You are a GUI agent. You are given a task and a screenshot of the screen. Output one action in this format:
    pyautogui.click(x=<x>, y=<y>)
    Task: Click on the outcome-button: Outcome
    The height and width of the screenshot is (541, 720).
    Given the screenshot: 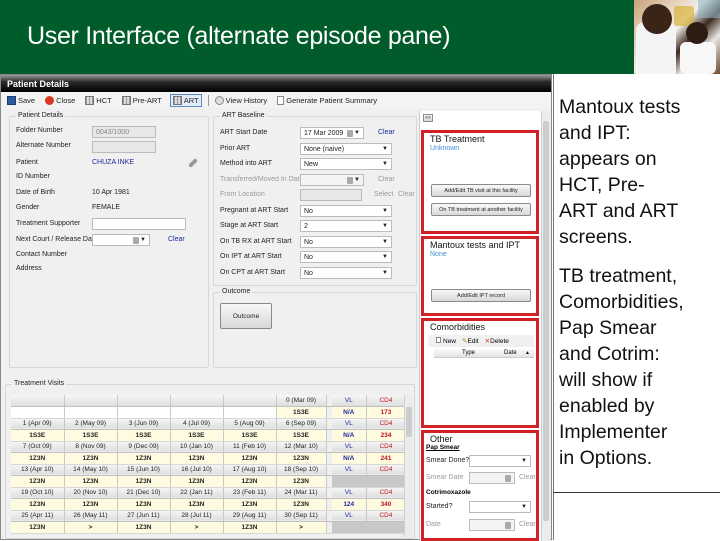 What is the action you would take?
    pyautogui.click(x=246, y=316)
    